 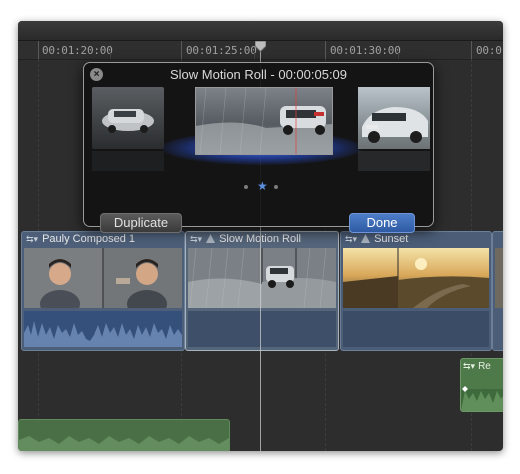 What do you see at coordinates (221, 50) in the screenshot?
I see `ruler-label: 00:01:25:00` at bounding box center [221, 50].